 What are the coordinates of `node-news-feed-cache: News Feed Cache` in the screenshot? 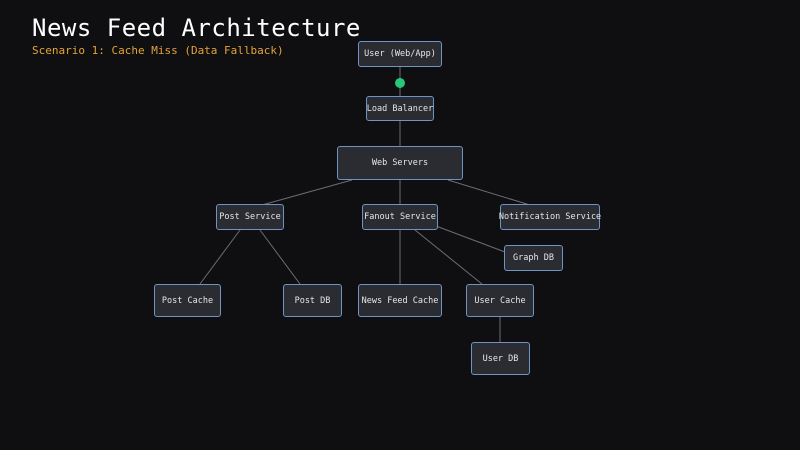 It's located at (400, 300).